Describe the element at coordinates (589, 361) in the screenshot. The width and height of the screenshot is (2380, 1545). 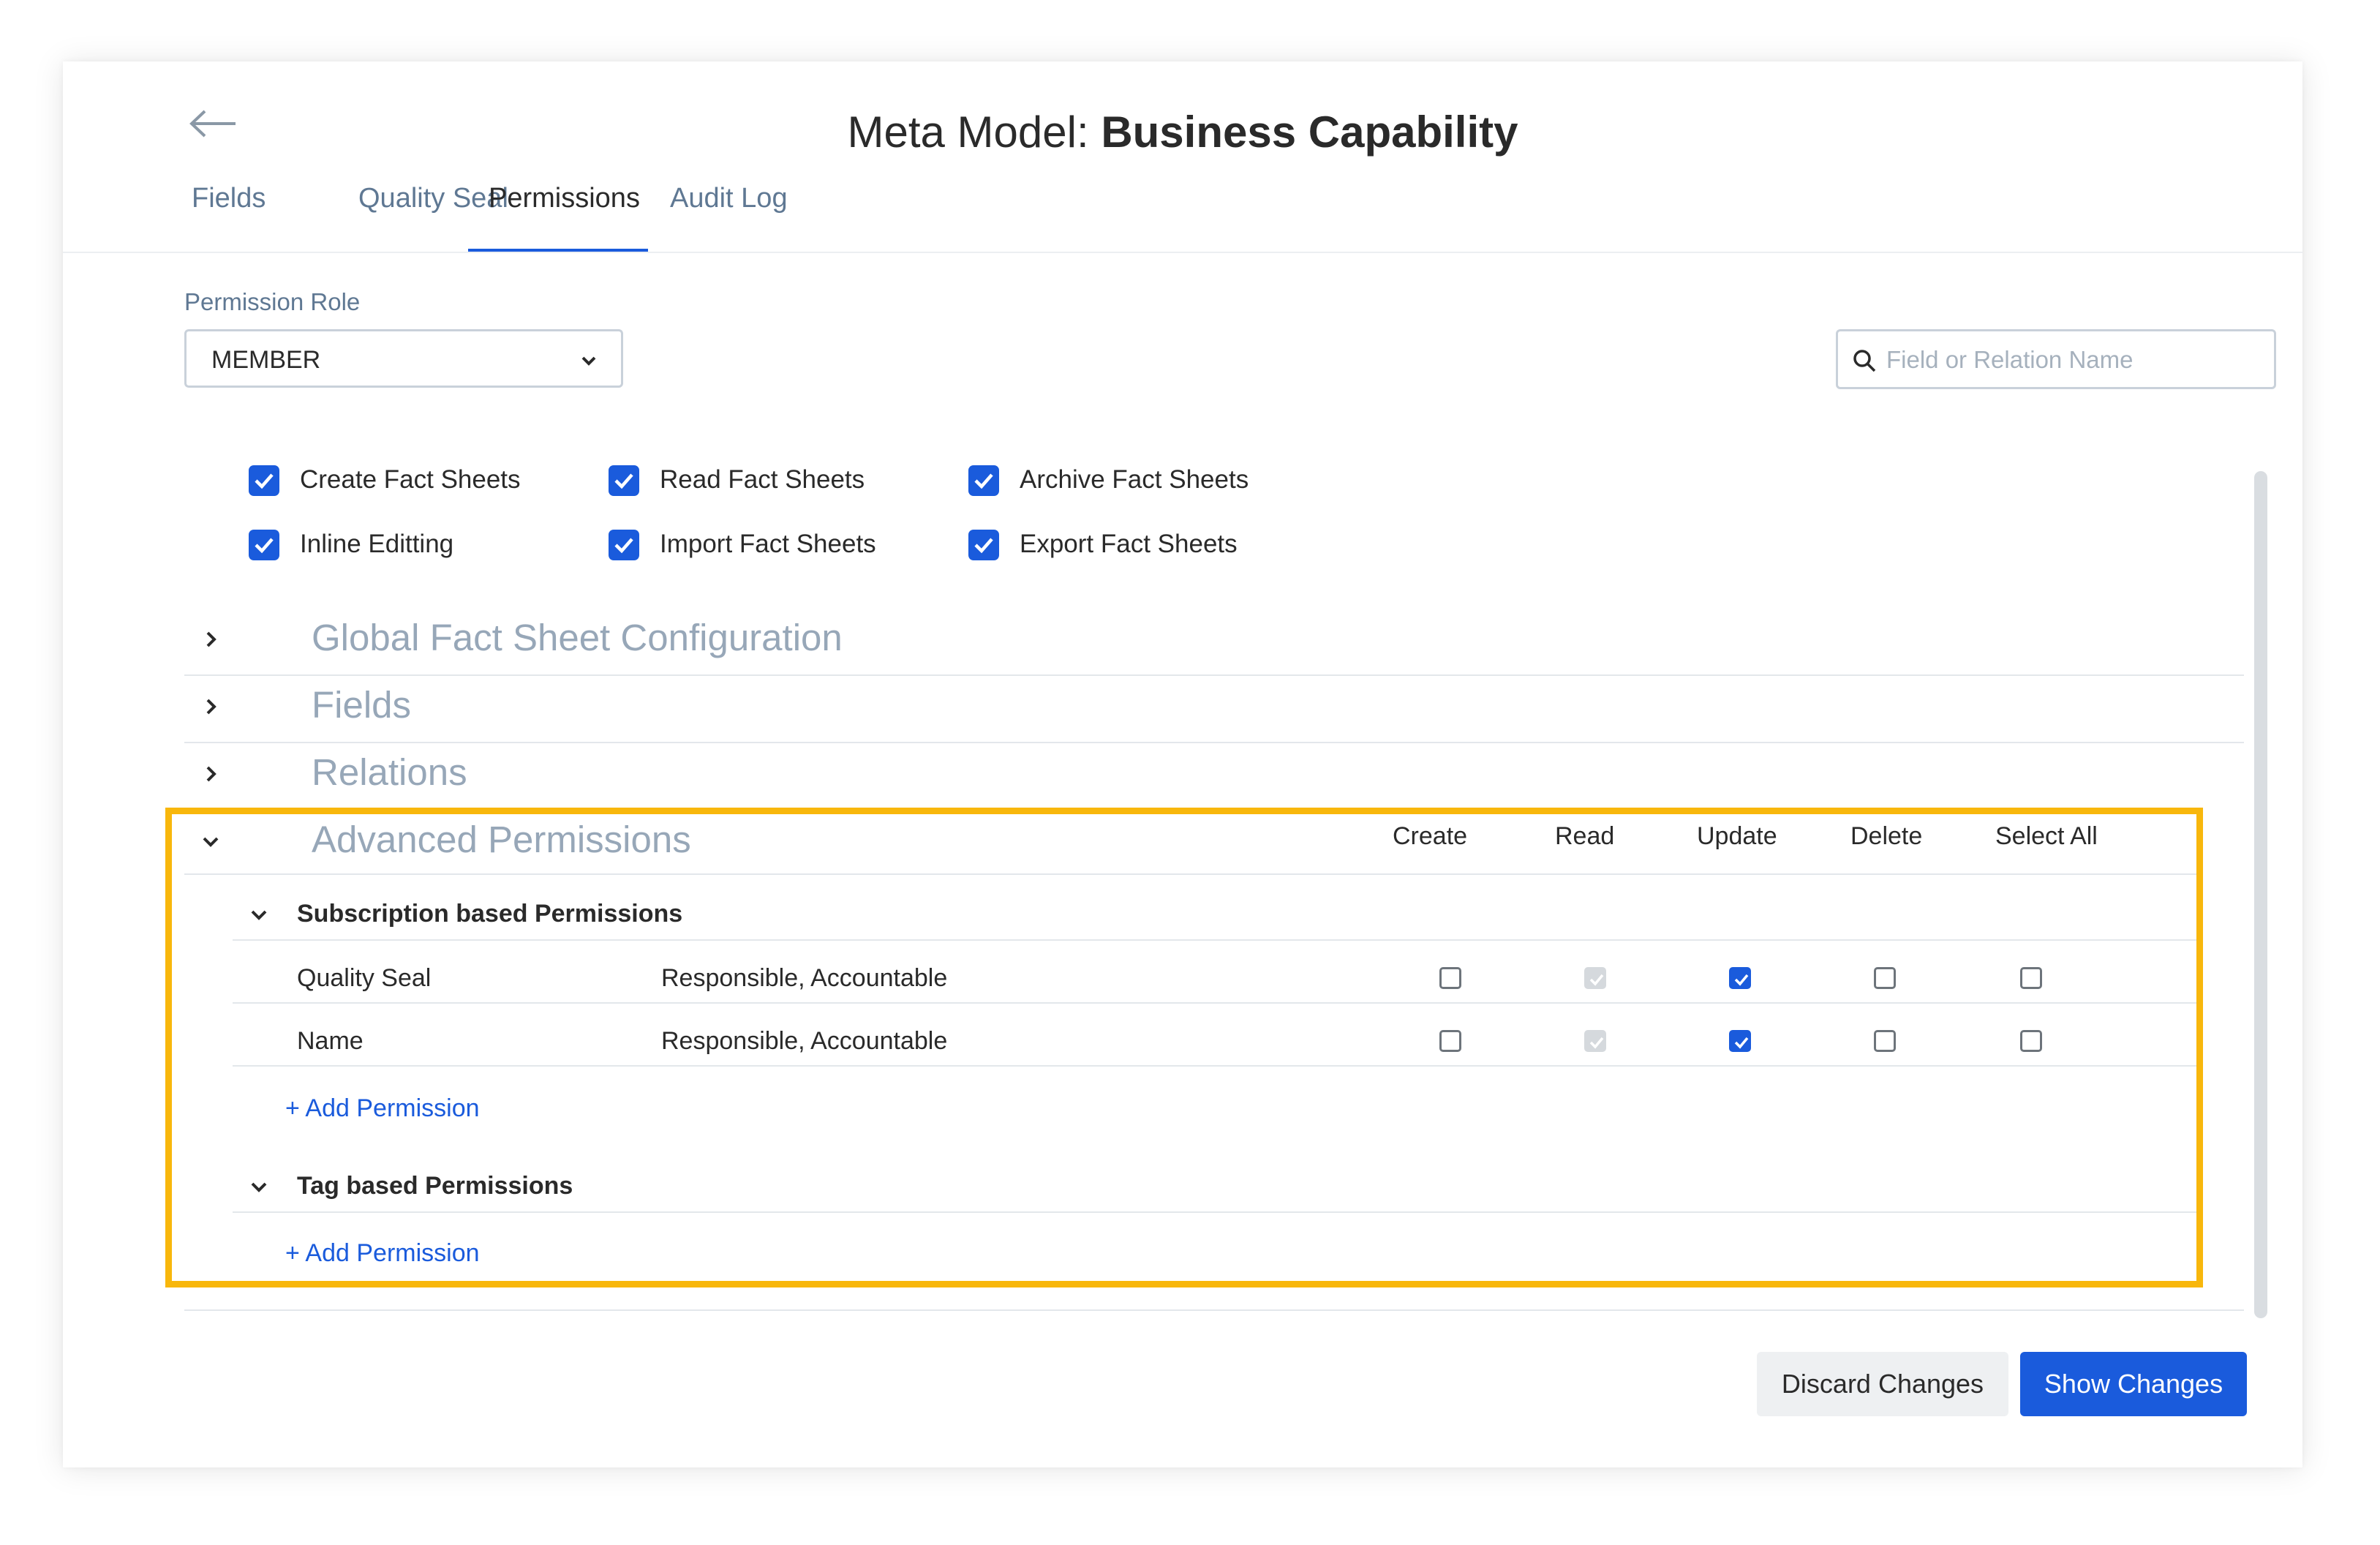
I see `chevron-down-icon` at that location.